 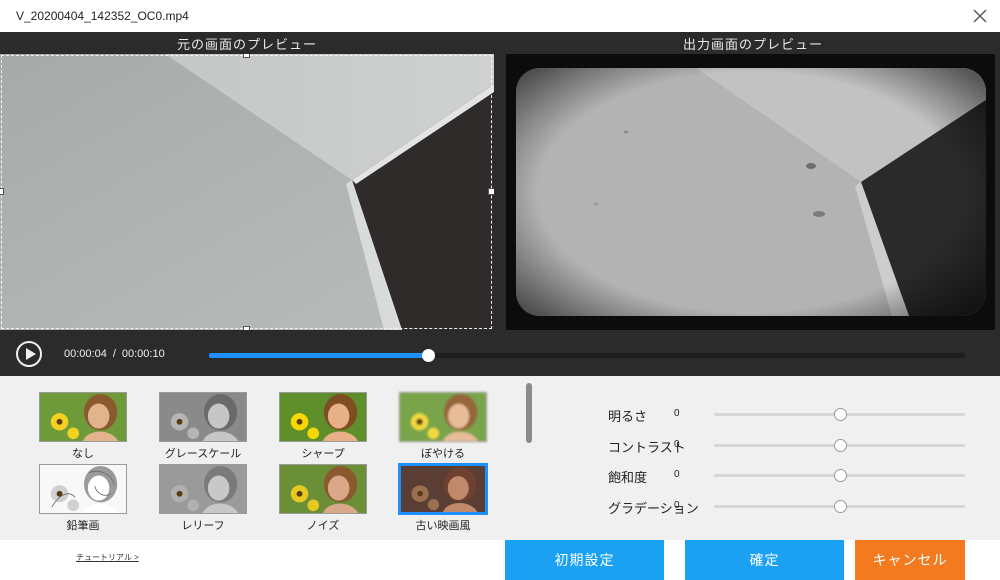 What do you see at coordinates (102, 16) in the screenshot?
I see `window-title: V_20200404_142352_OC0.mp4` at bounding box center [102, 16].